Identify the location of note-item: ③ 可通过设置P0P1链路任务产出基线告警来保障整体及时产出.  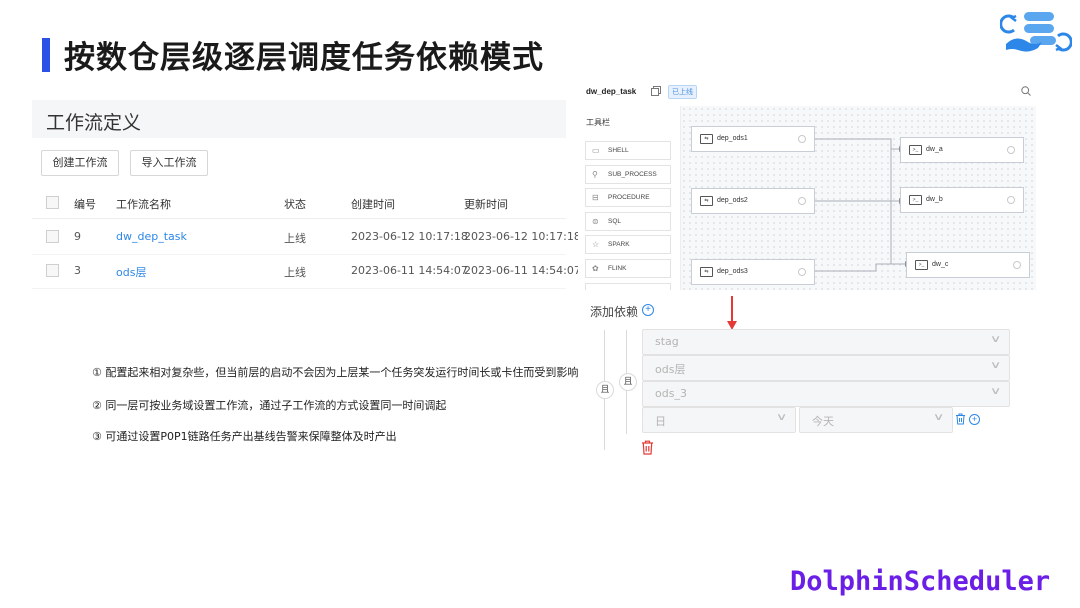
(244, 436).